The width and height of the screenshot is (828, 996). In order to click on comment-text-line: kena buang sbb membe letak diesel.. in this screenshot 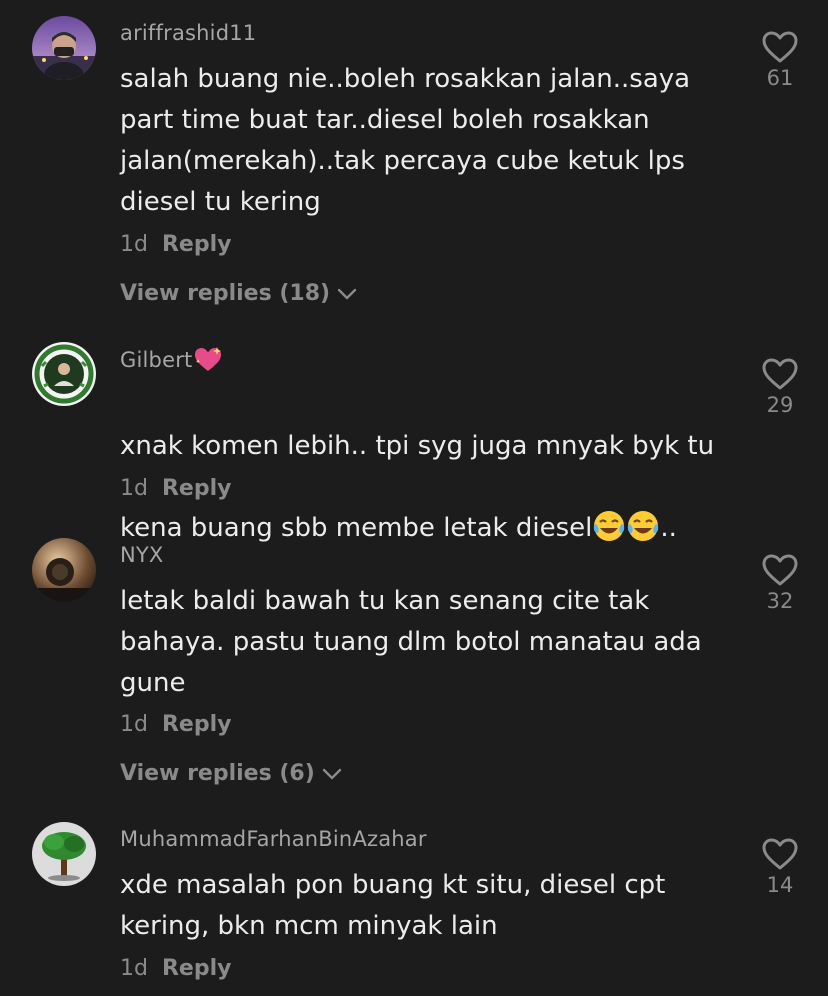, I will do `click(420, 528)`.